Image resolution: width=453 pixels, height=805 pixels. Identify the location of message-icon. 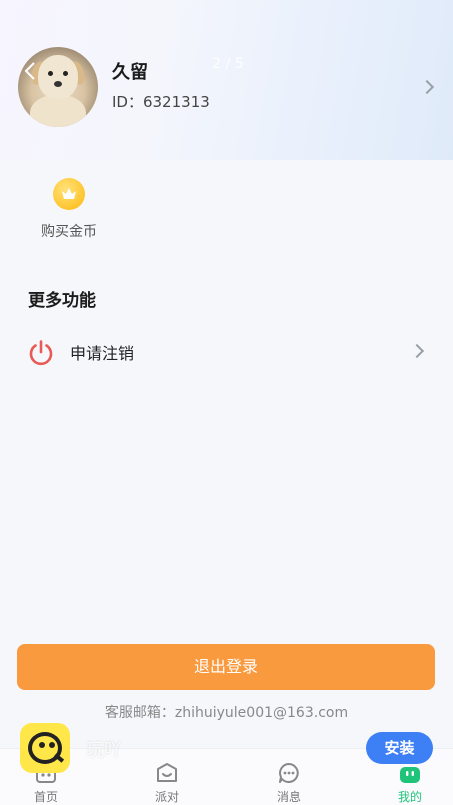
(289, 775).